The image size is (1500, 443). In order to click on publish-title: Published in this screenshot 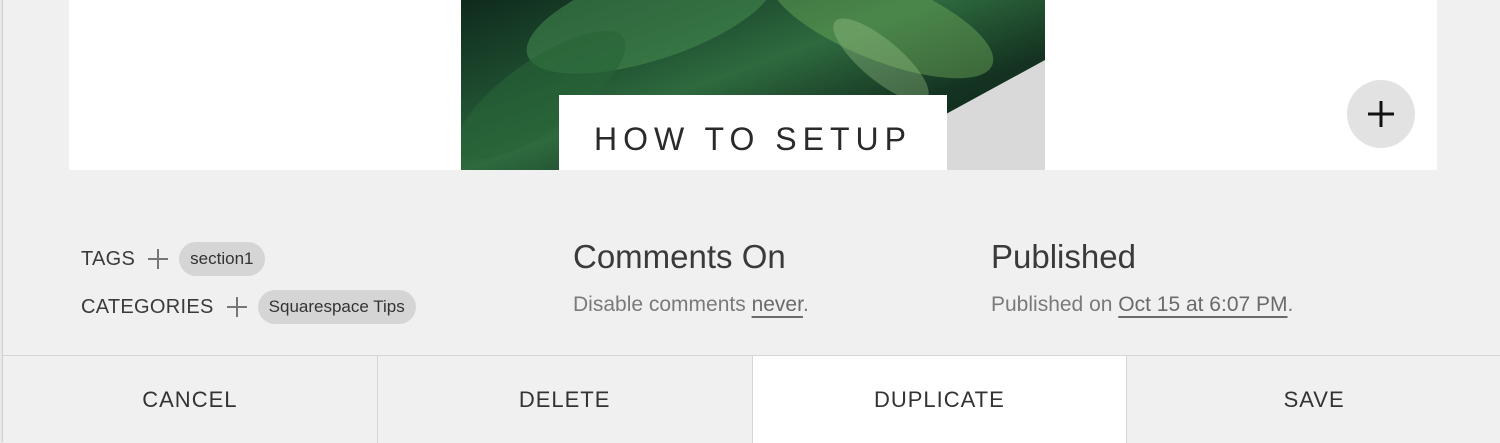, I will do `click(1063, 256)`.